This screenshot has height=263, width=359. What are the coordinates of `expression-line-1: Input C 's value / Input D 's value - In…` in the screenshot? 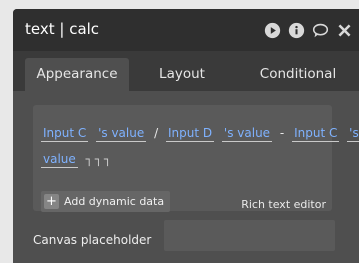 It's located at (200, 134).